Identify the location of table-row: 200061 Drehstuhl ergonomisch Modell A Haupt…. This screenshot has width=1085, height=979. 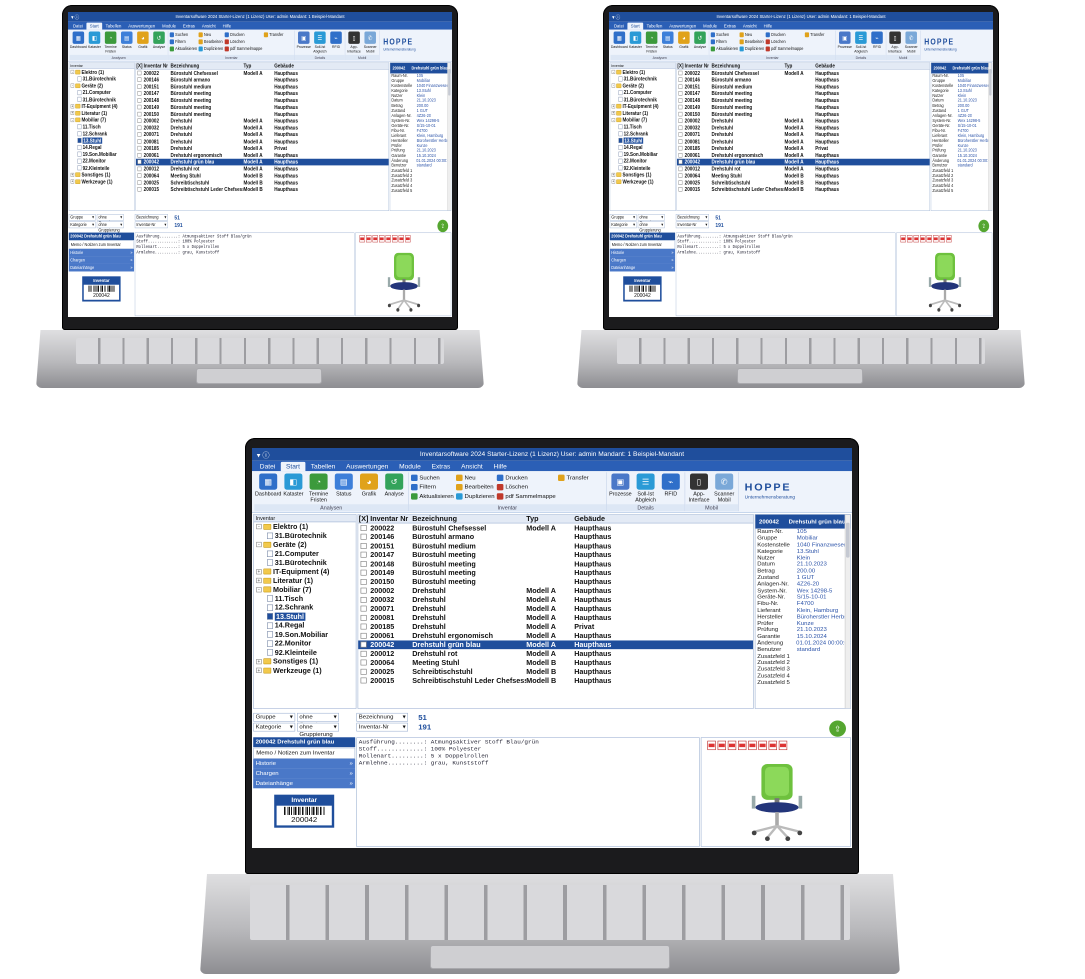
(262, 155).